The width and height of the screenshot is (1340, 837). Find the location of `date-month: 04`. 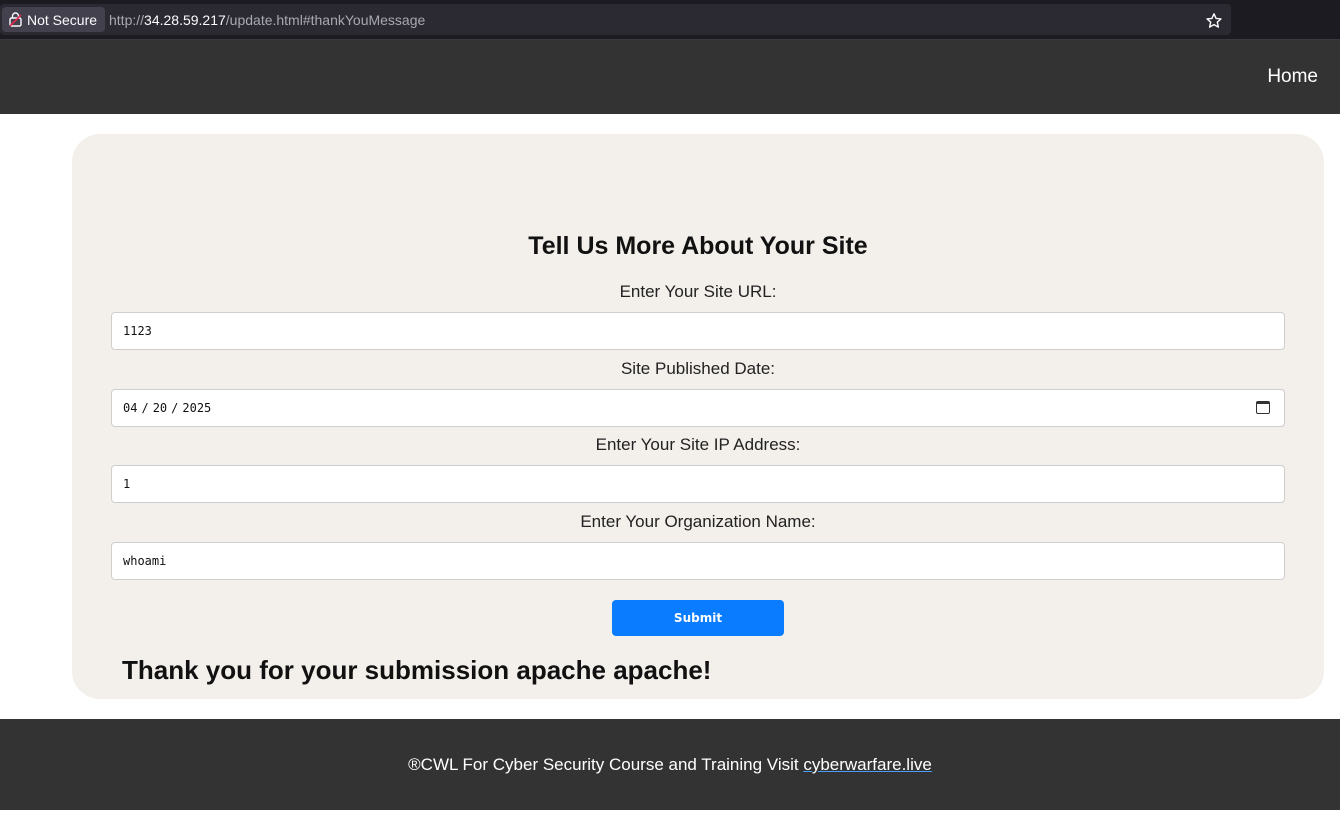

date-month: 04 is located at coordinates (130, 408).